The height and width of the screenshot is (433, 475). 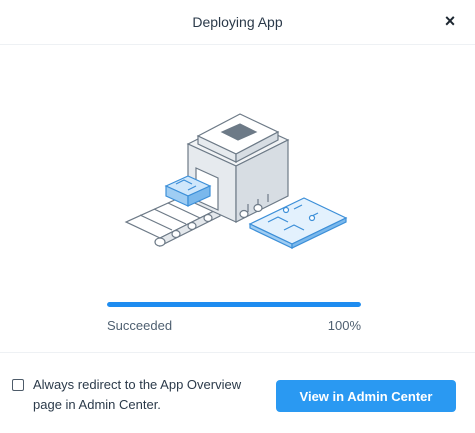 What do you see at coordinates (140, 325) in the screenshot?
I see `progress-status: Succeeded` at bounding box center [140, 325].